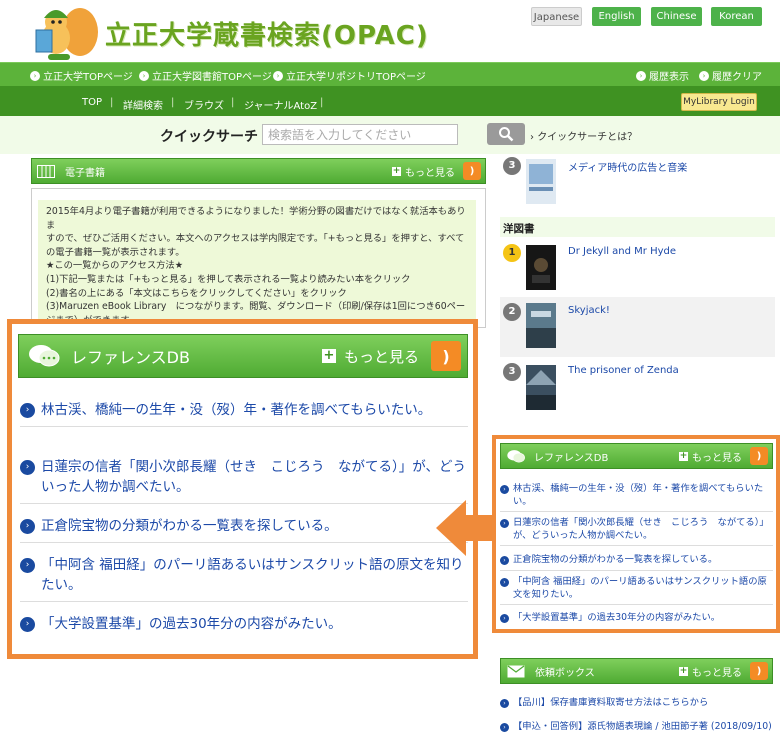 Image resolution: width=780 pixels, height=752 pixels. What do you see at coordinates (676, 16) in the screenshot?
I see `lang-chinese-button: Chinese` at bounding box center [676, 16].